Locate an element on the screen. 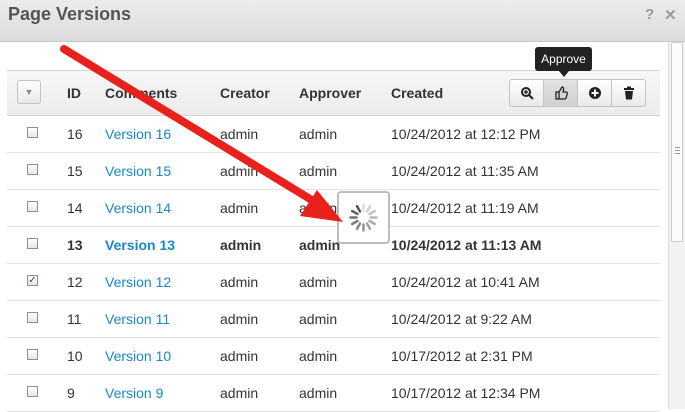 The width and height of the screenshot is (685, 412). row-checkbox: ✓ is located at coordinates (32, 280).